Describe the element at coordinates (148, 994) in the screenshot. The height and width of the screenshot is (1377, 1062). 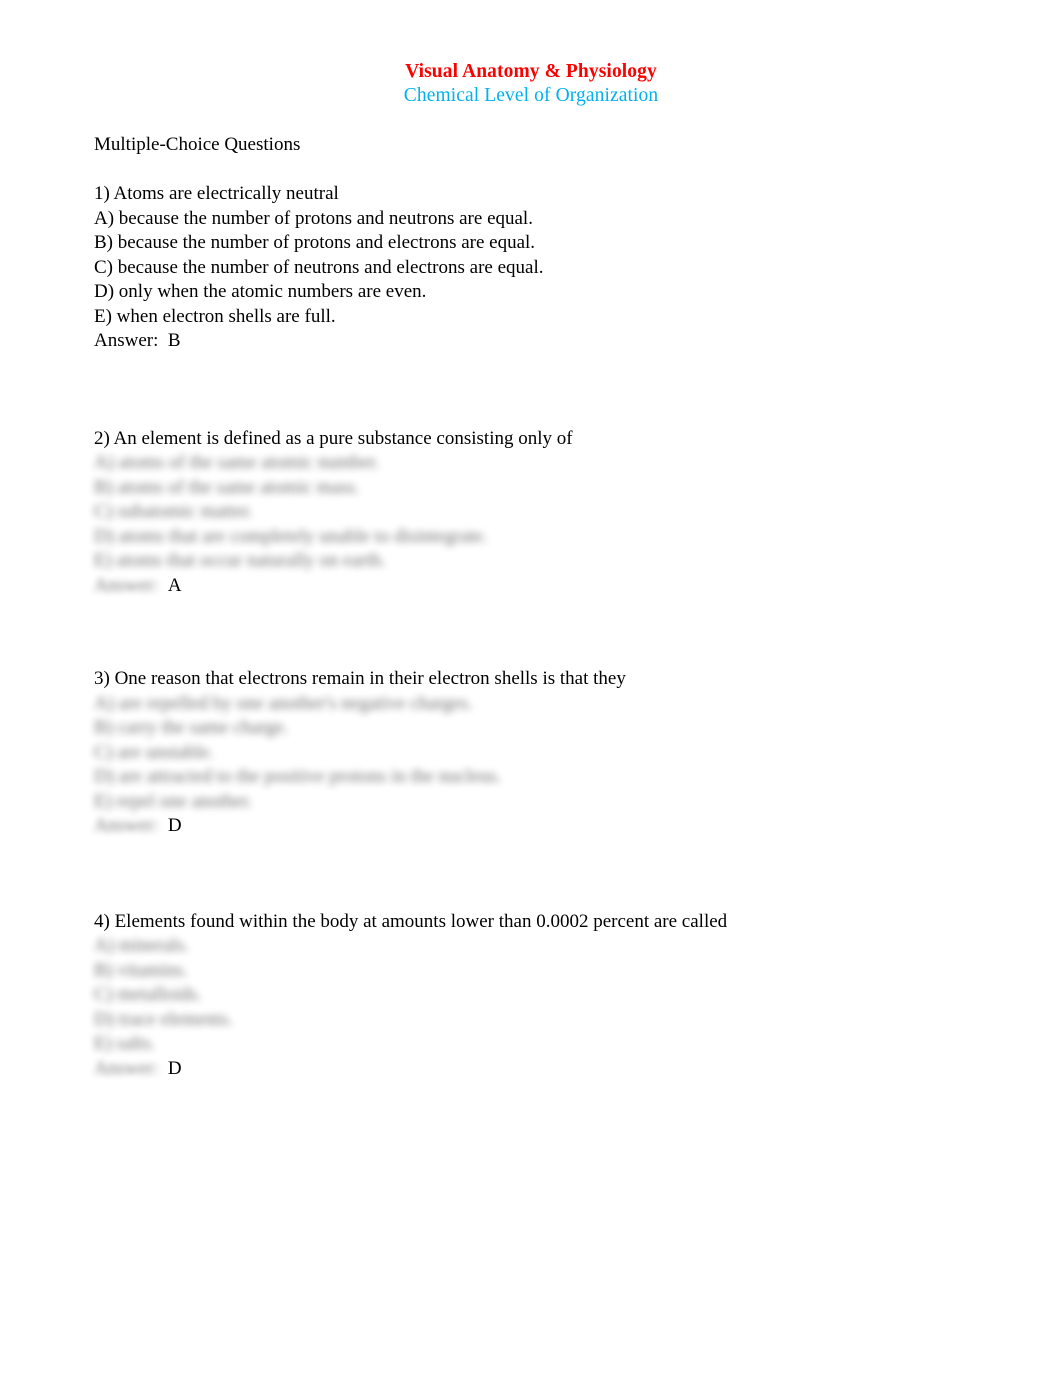
I see `question-option: C) metalloids.` at that location.